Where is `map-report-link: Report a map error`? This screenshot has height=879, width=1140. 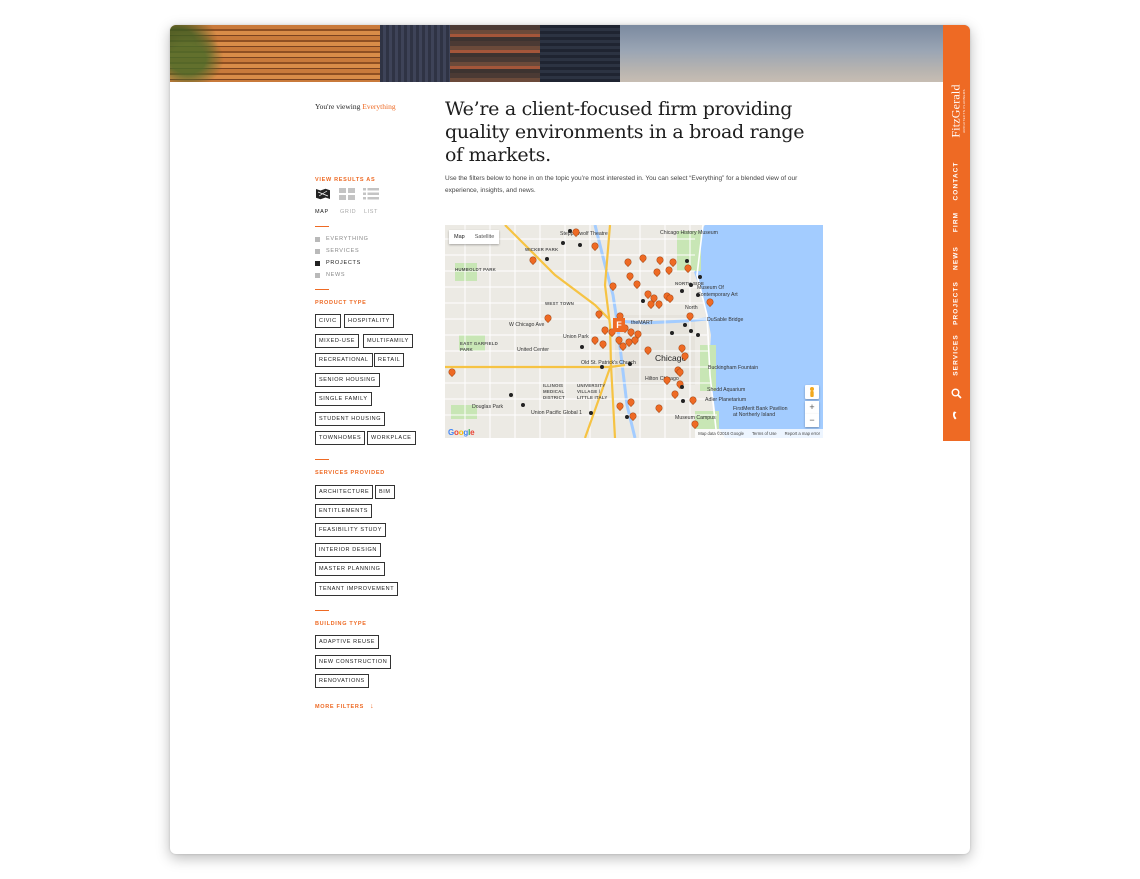
map-report-link: Report a map error is located at coordinates (802, 433).